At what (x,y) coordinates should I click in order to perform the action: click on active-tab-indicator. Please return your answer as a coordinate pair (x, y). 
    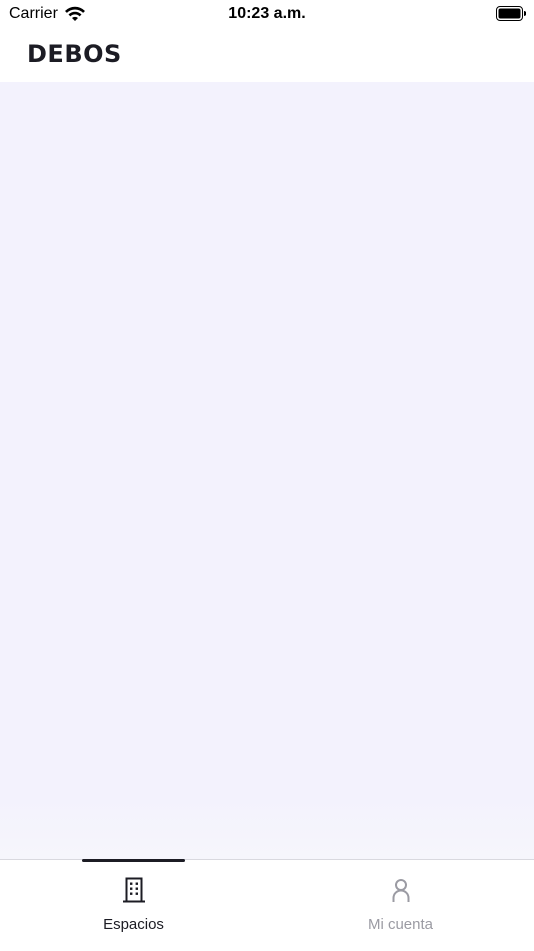
    Looking at the image, I should click on (133, 860).